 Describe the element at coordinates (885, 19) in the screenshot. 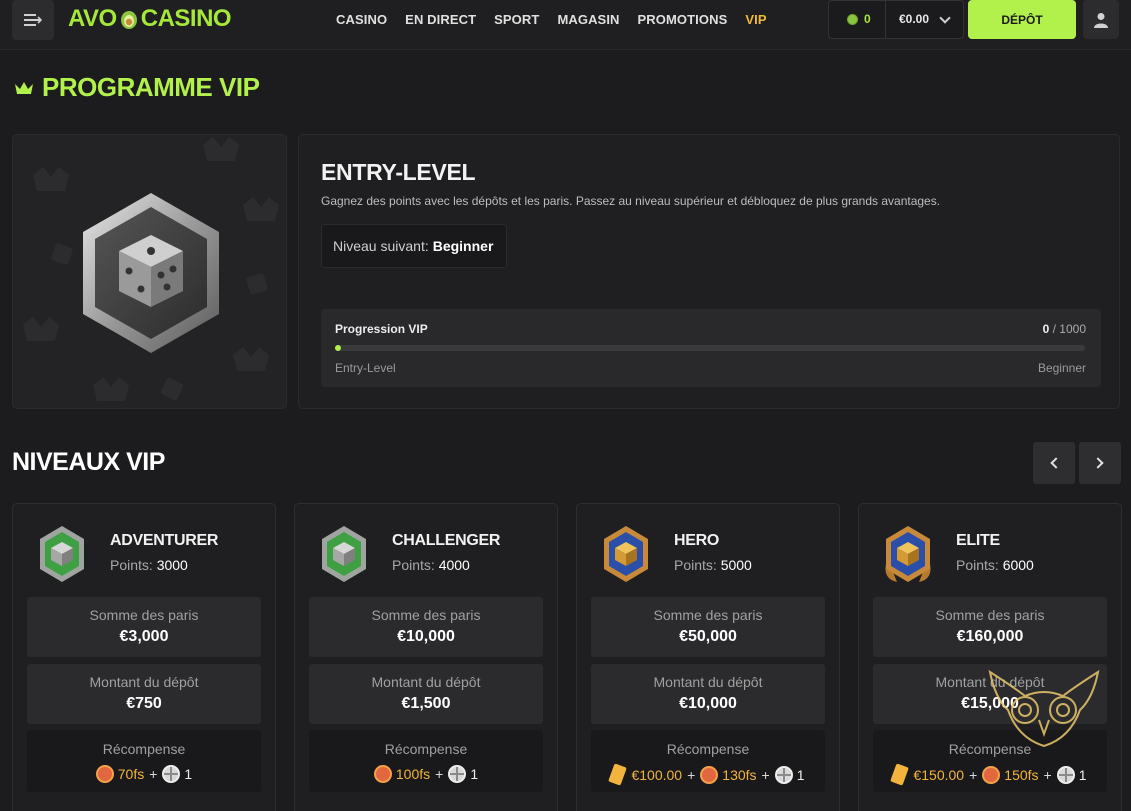

I see `wallet-divider` at that location.